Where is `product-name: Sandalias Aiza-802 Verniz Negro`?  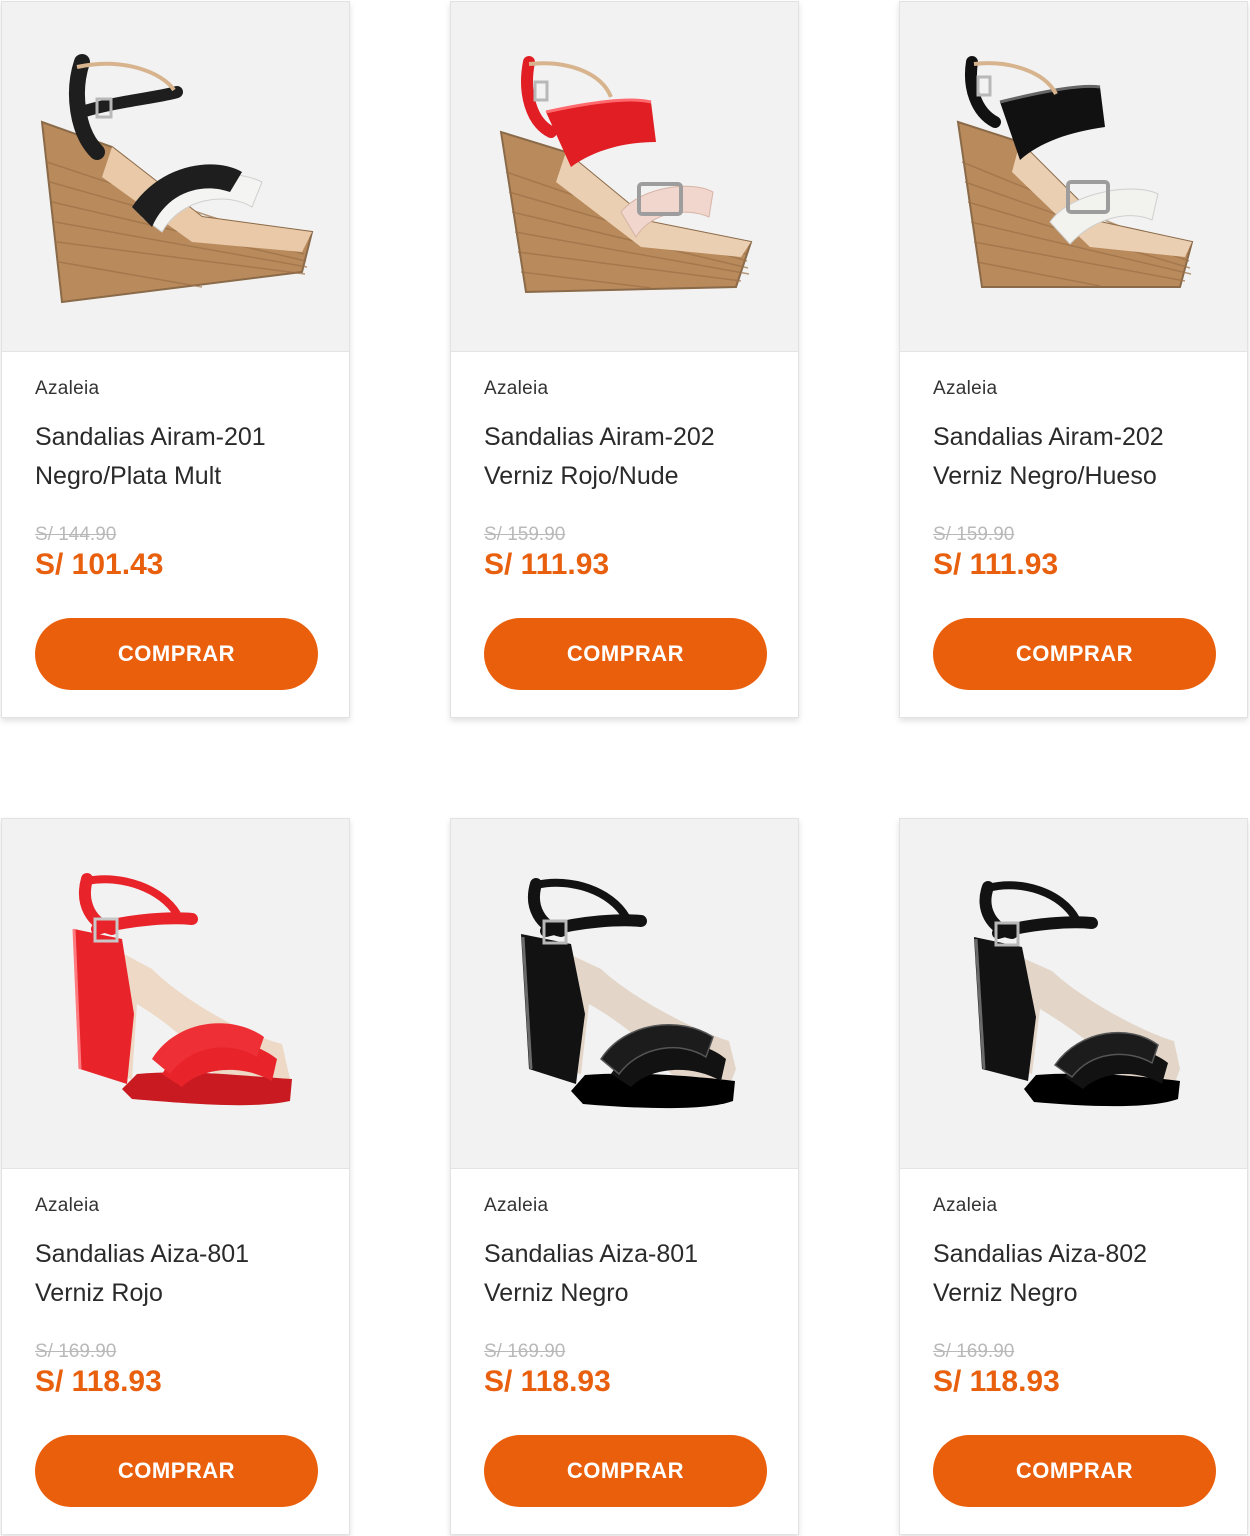
product-name: Sandalias Aiza-802 Verniz Negro is located at coordinates (1083, 1274).